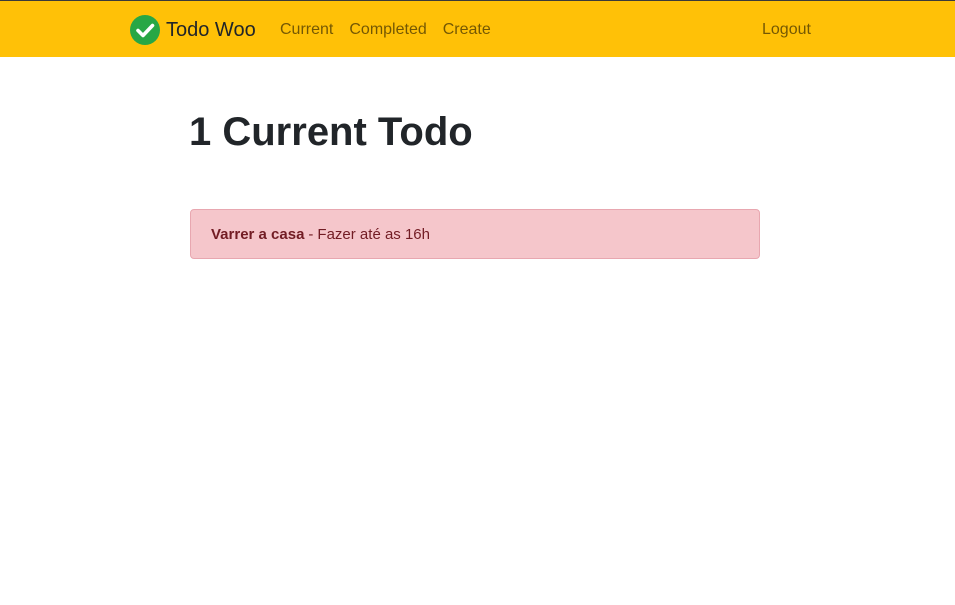 The width and height of the screenshot is (955, 605). I want to click on logout-link: Logout, so click(786, 29).